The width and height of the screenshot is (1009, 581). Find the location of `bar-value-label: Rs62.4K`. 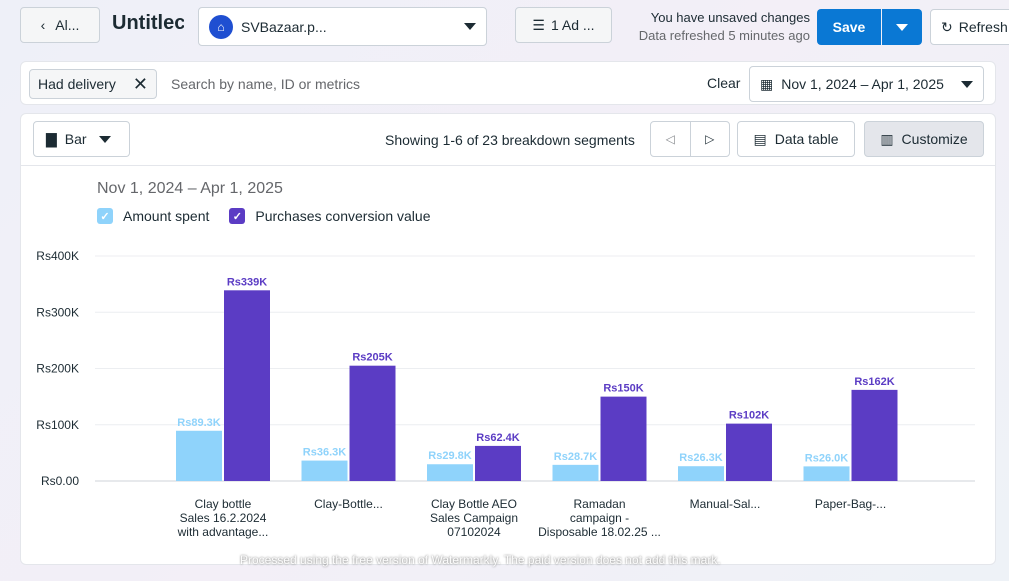

bar-value-label: Rs62.4K is located at coordinates (497, 438).